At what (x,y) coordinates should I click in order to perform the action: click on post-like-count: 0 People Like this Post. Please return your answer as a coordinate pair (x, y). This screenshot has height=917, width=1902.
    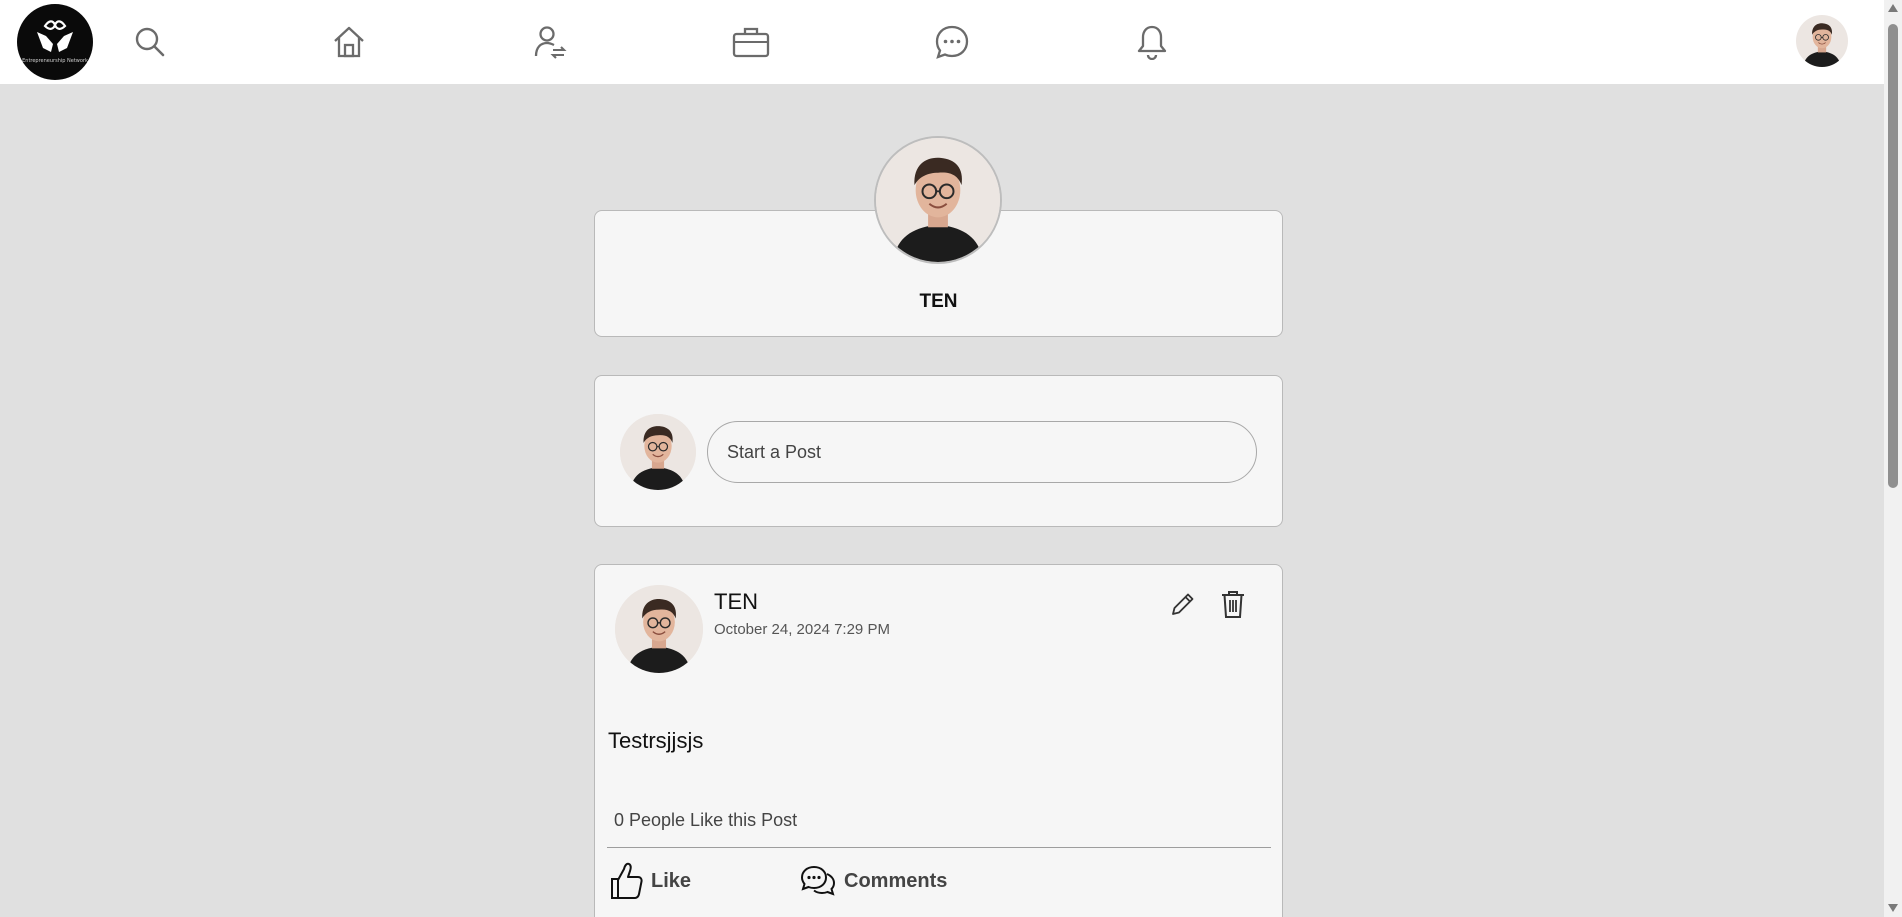
    Looking at the image, I should click on (705, 820).